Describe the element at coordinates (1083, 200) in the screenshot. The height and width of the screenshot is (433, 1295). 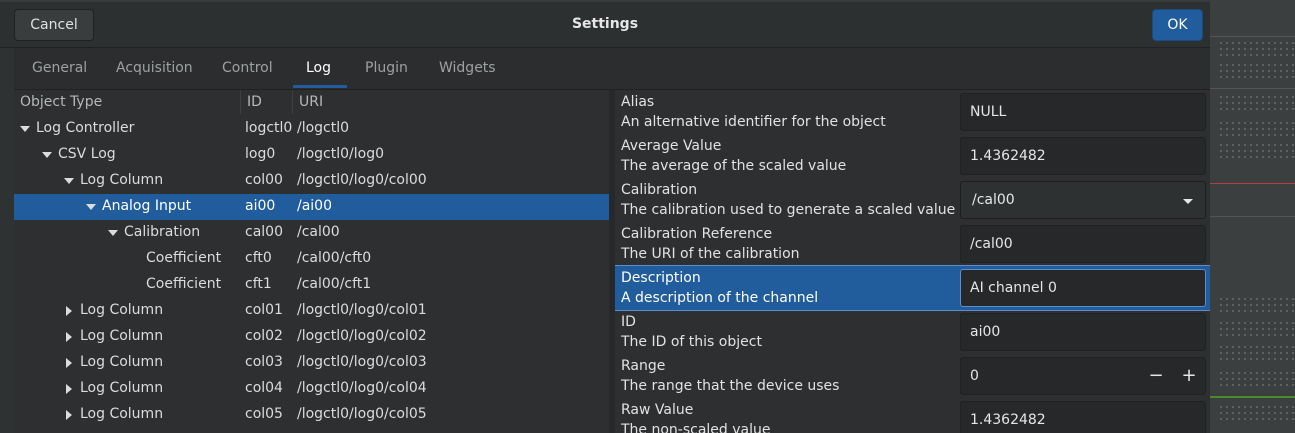
I see `property-combo: /cal00` at that location.